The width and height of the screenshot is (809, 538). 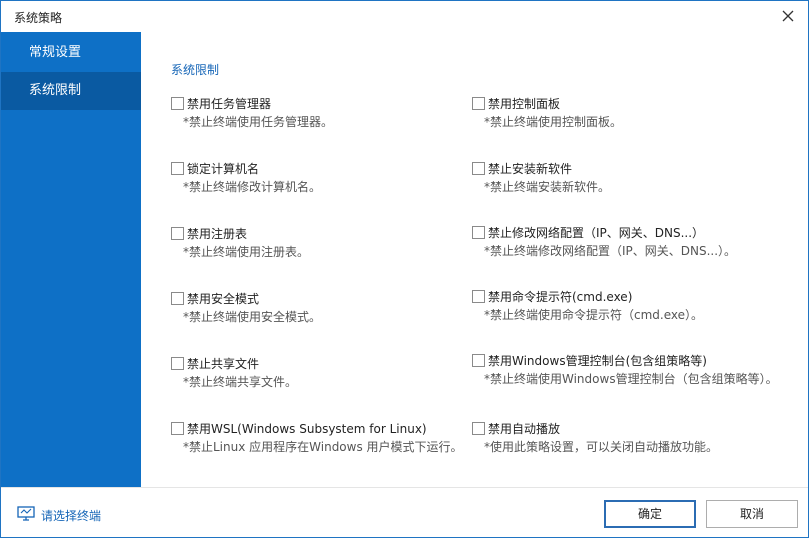 What do you see at coordinates (404, 512) in the screenshot?
I see `footer: 请选择终端 确定 取消` at bounding box center [404, 512].